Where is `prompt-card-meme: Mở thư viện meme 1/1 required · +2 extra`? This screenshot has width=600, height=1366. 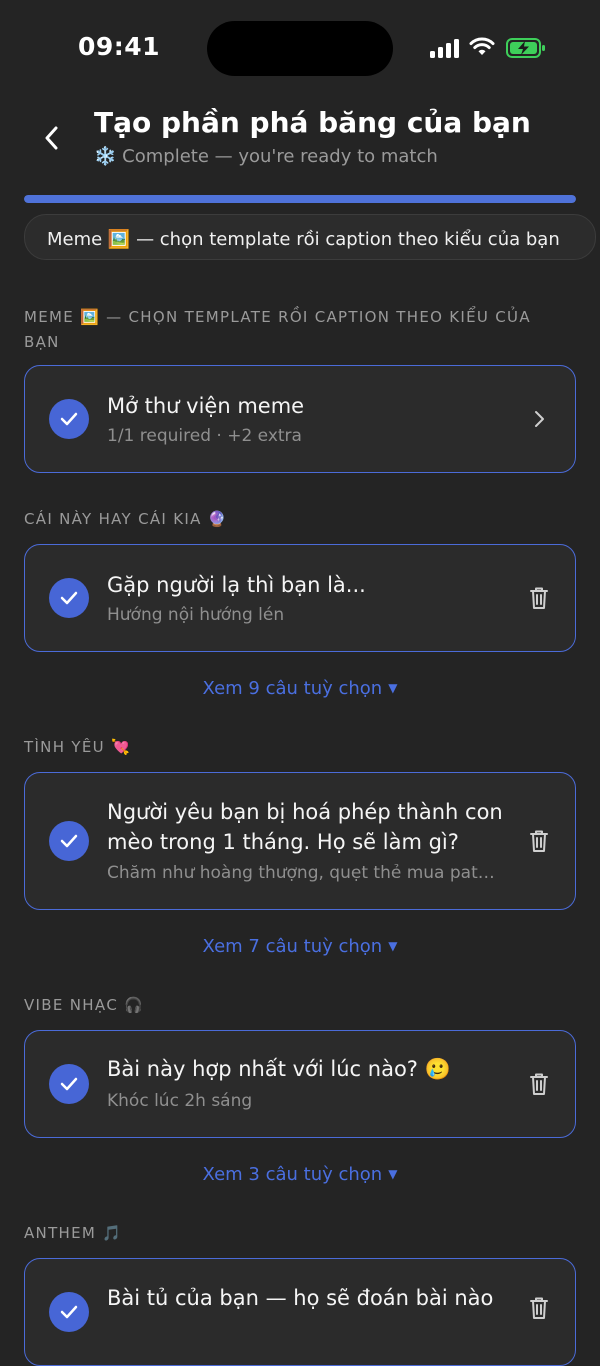
prompt-card-meme: Mở thư viện meme 1/1 required · +2 extra is located at coordinates (300, 419).